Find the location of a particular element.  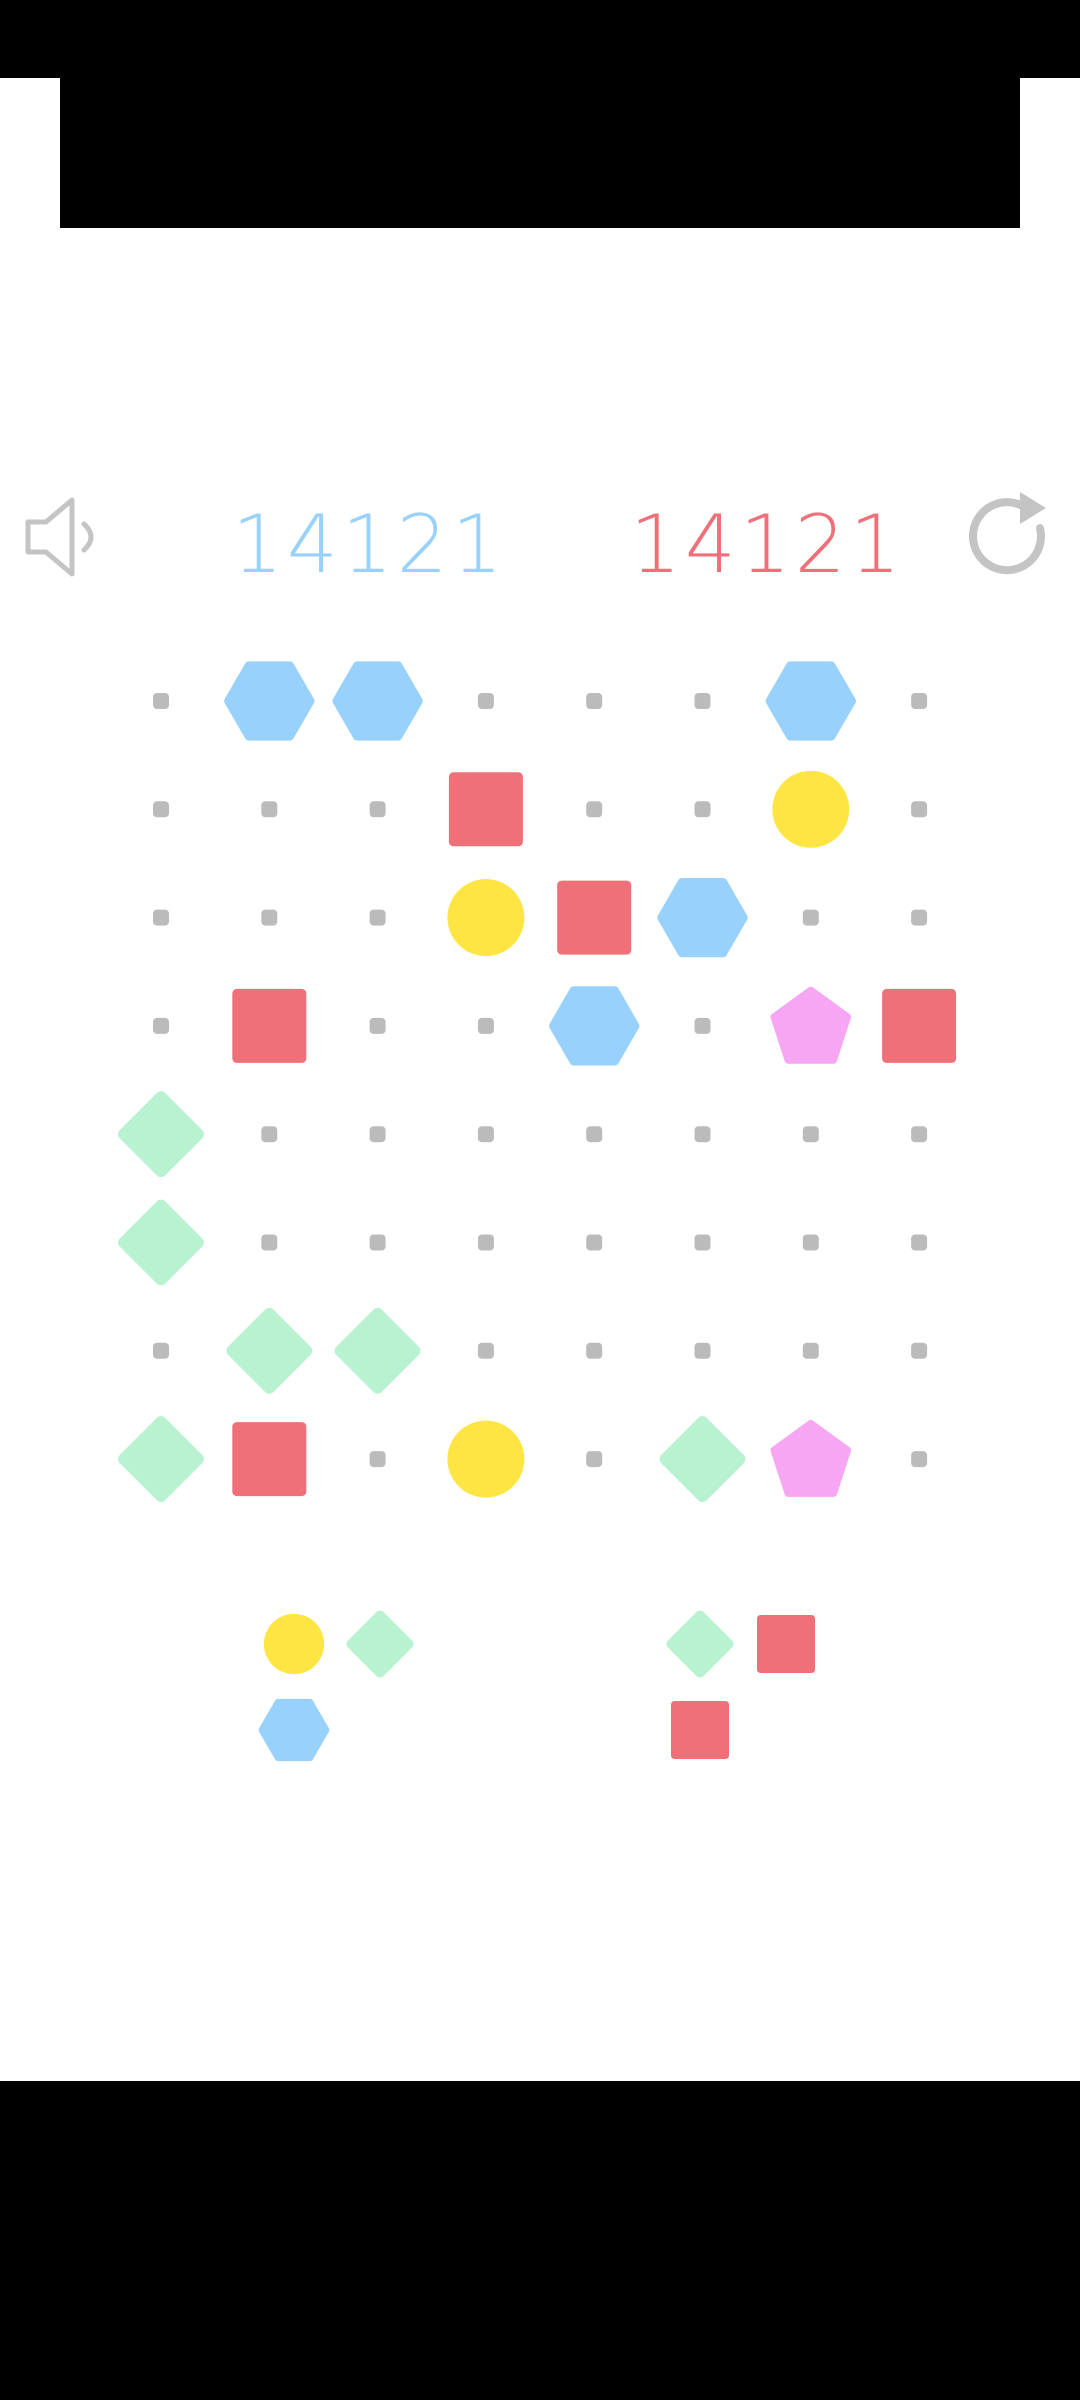

blue-score: 14121 is located at coordinates (369, 544).